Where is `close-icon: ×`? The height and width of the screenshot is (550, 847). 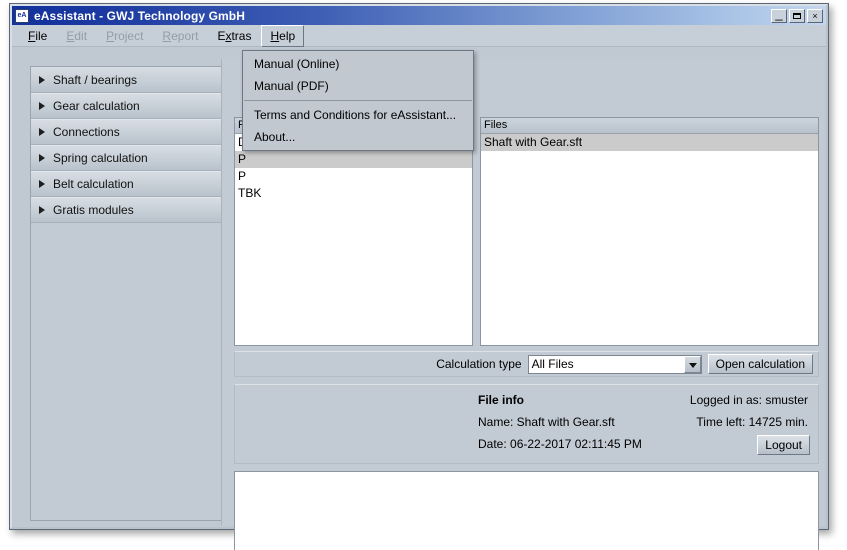 close-icon: × is located at coordinates (815, 15).